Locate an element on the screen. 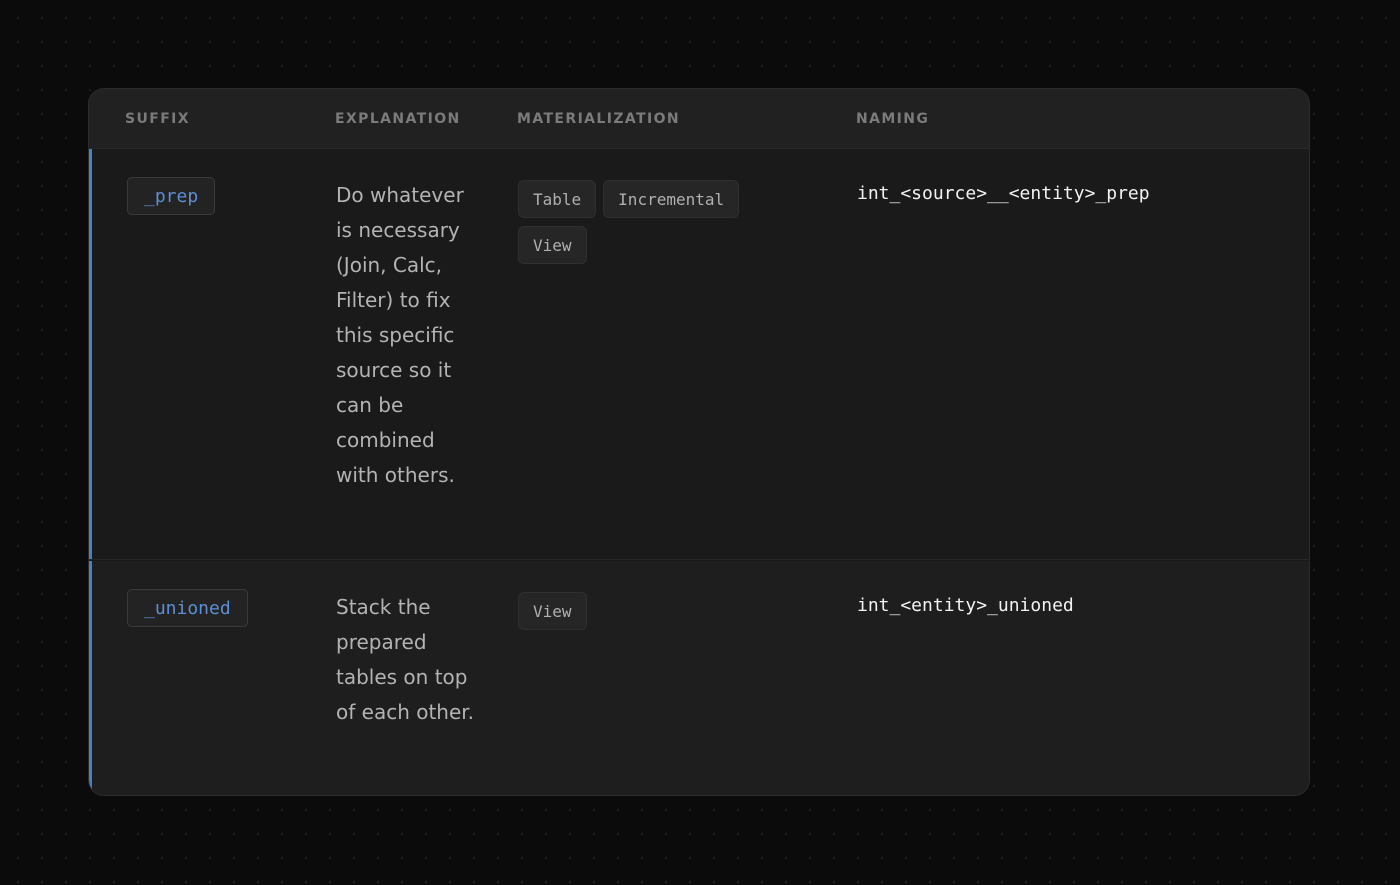 The image size is (1400, 885). naming-pattern: int_<source>__<entity>_prep is located at coordinates (1003, 193).